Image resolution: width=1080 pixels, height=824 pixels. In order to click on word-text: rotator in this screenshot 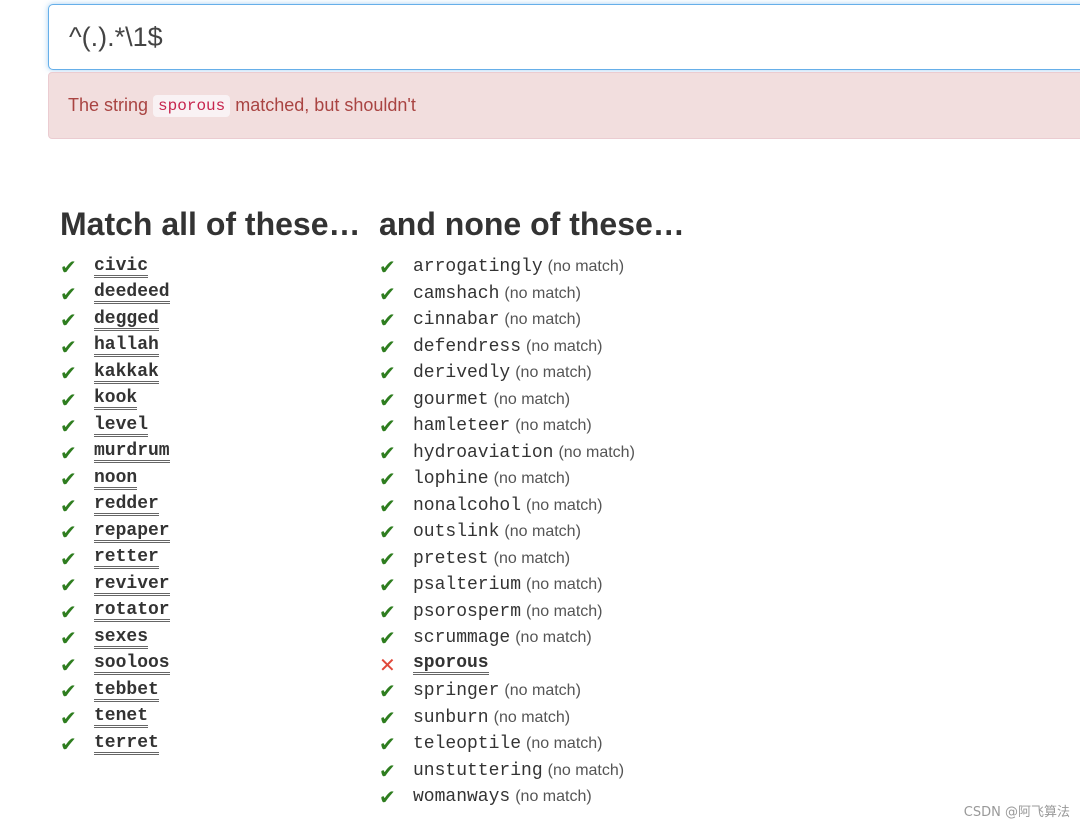, I will do `click(132, 611)`.